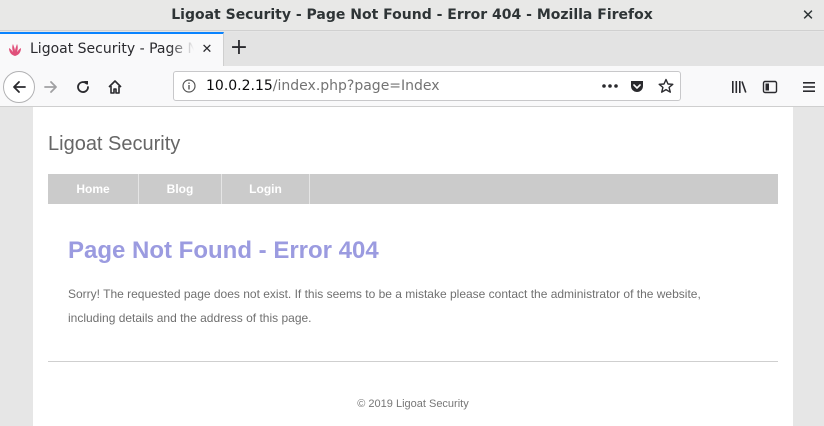 Image resolution: width=824 pixels, height=426 pixels. What do you see at coordinates (266, 189) in the screenshot?
I see `nav-login-link: Login` at bounding box center [266, 189].